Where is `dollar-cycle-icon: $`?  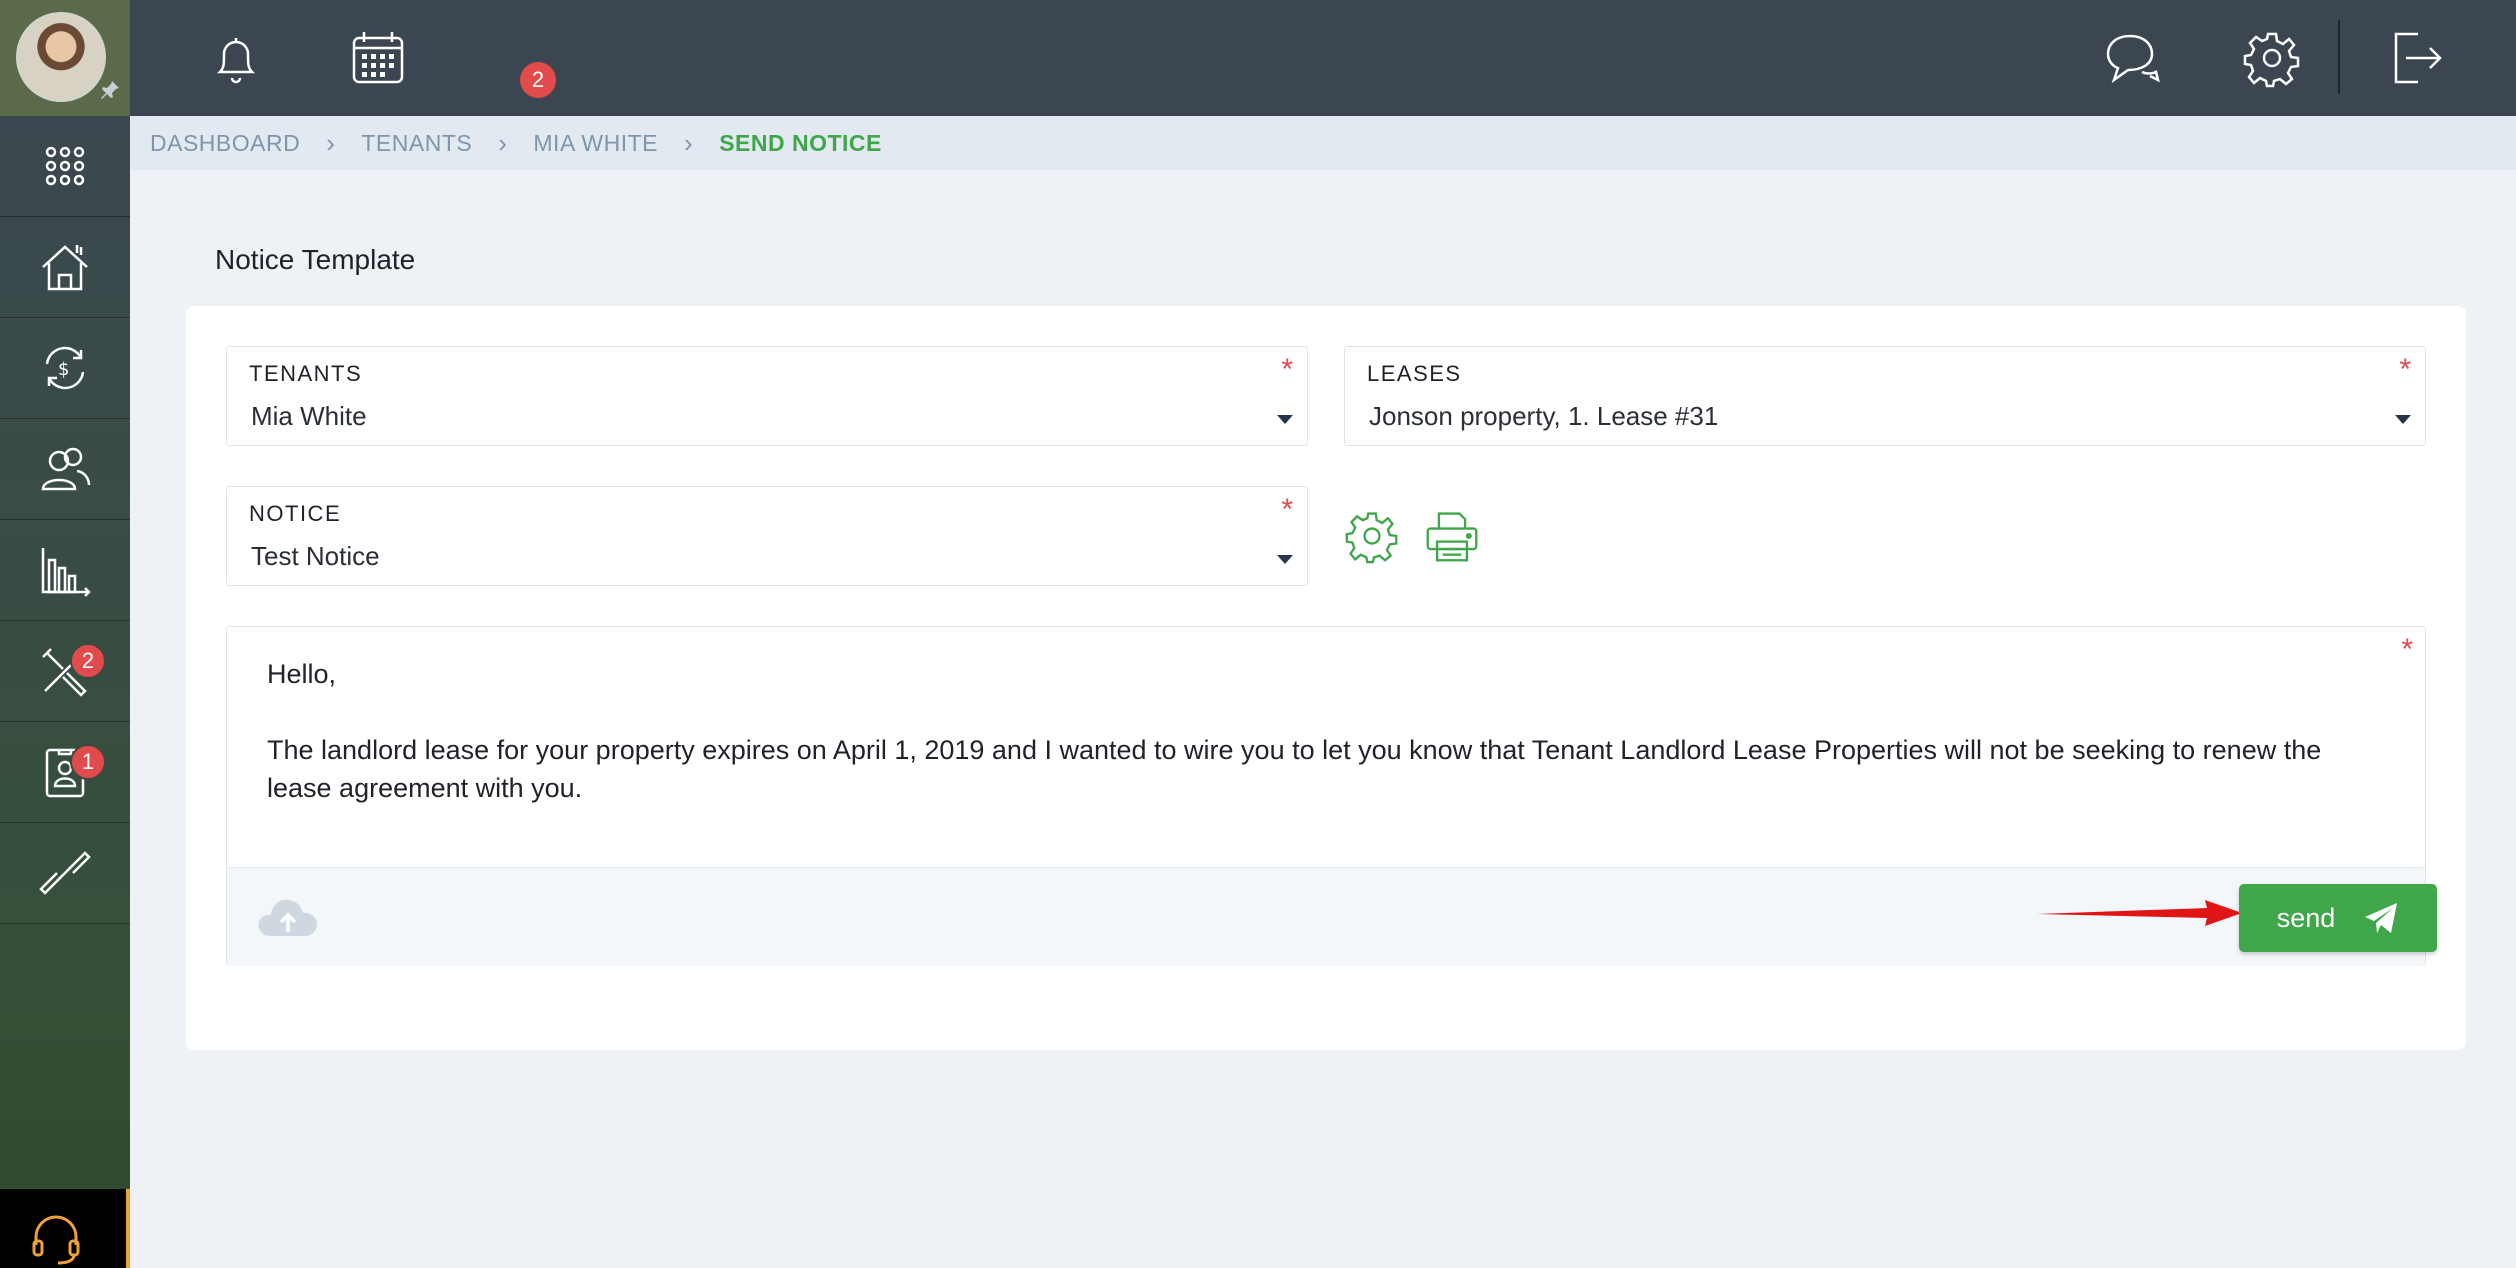 dollar-cycle-icon: $ is located at coordinates (65, 368).